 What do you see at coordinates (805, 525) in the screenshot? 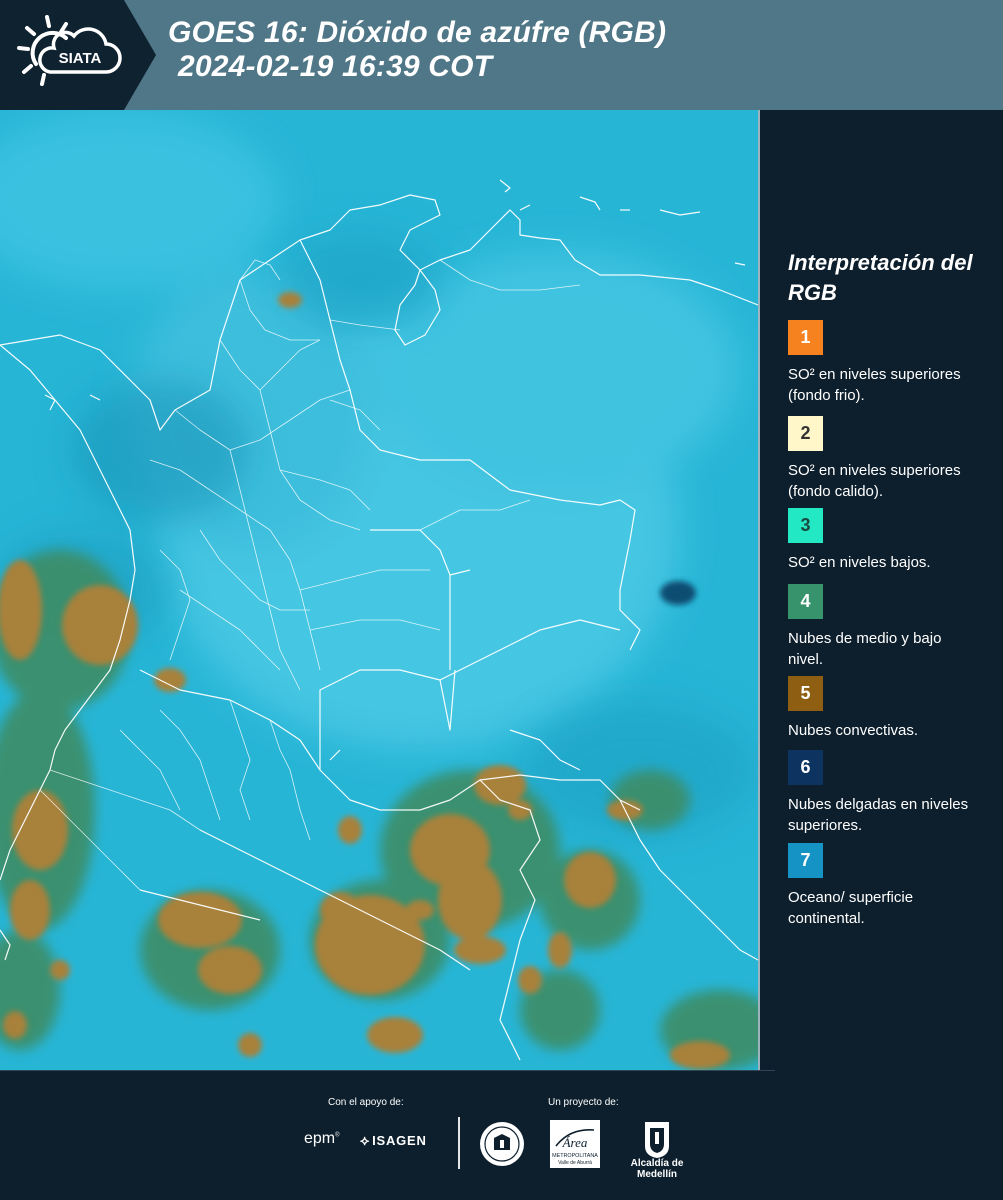
I see `legend-swatch: 3` at bounding box center [805, 525].